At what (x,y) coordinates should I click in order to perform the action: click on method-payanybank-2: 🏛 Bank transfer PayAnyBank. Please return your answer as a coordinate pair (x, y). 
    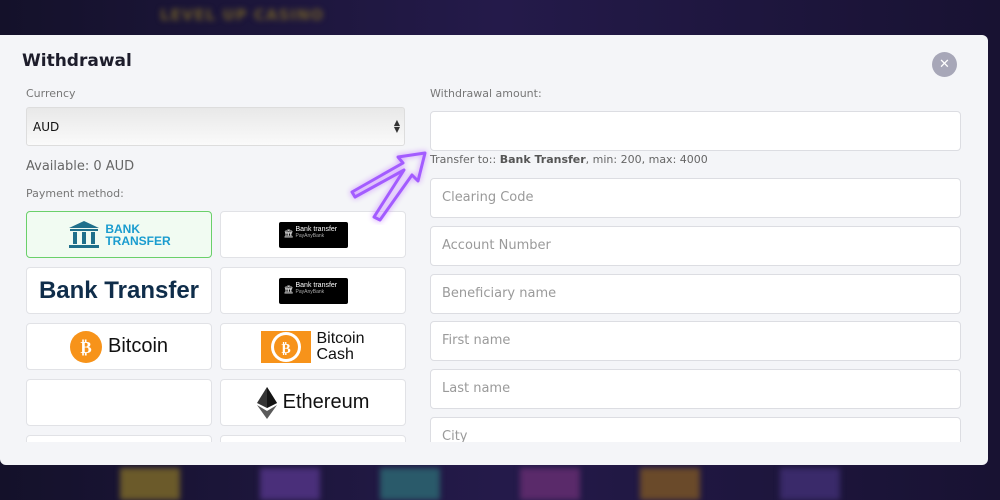
    Looking at the image, I should click on (313, 290).